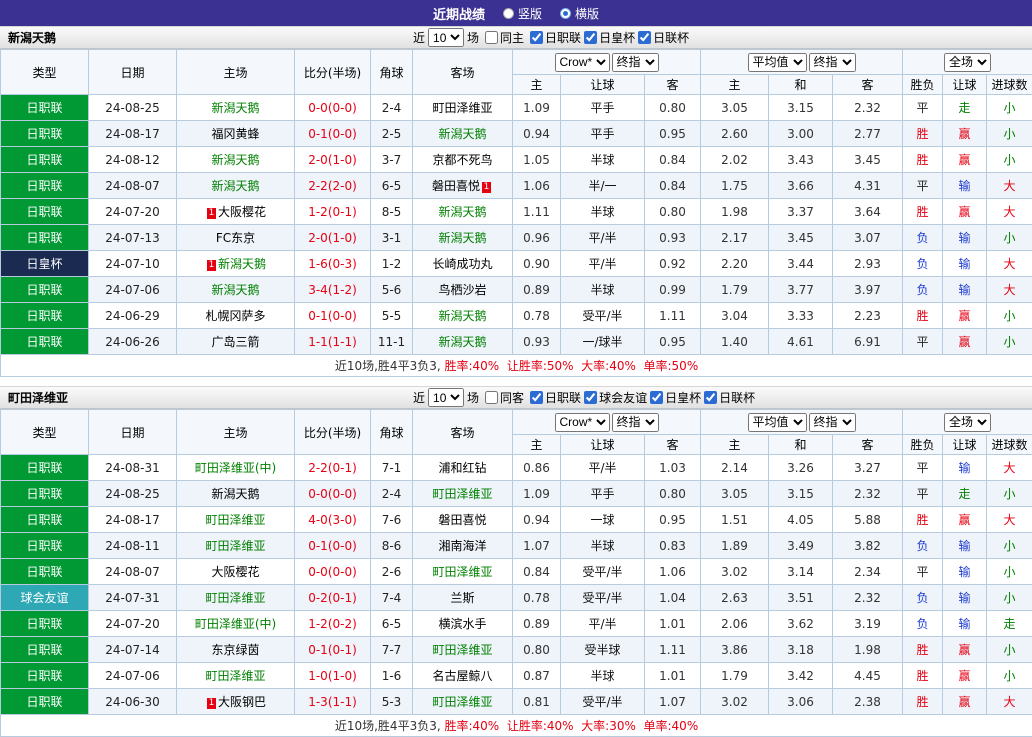  I want to click on result-goals: 小, so click(1009, 238).